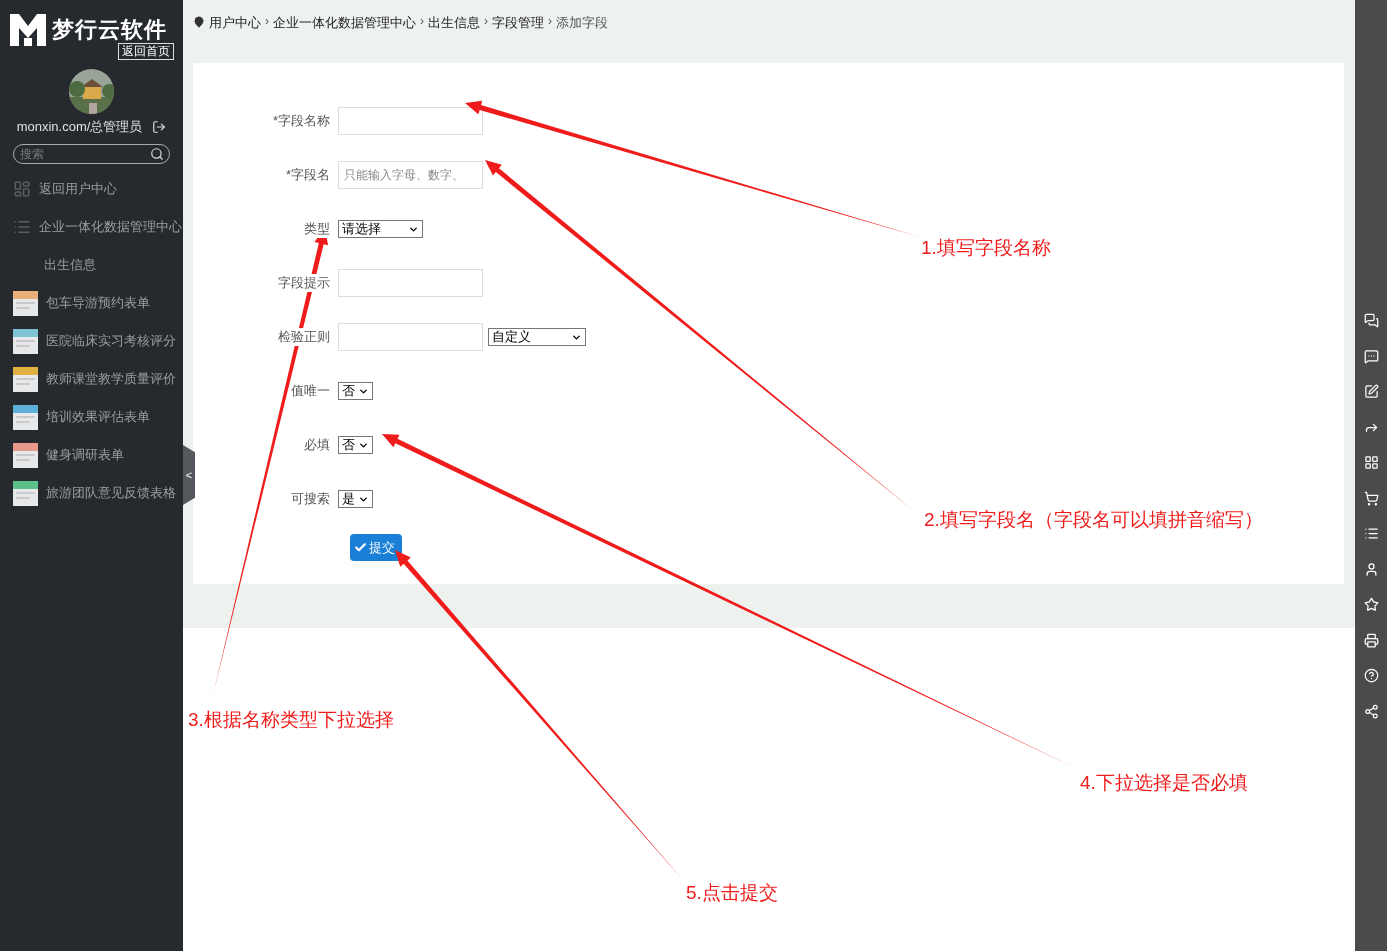 The height and width of the screenshot is (951, 1387). What do you see at coordinates (291, 720) in the screenshot?
I see `annotation-text: 3.根据名称类型下拉选择` at bounding box center [291, 720].